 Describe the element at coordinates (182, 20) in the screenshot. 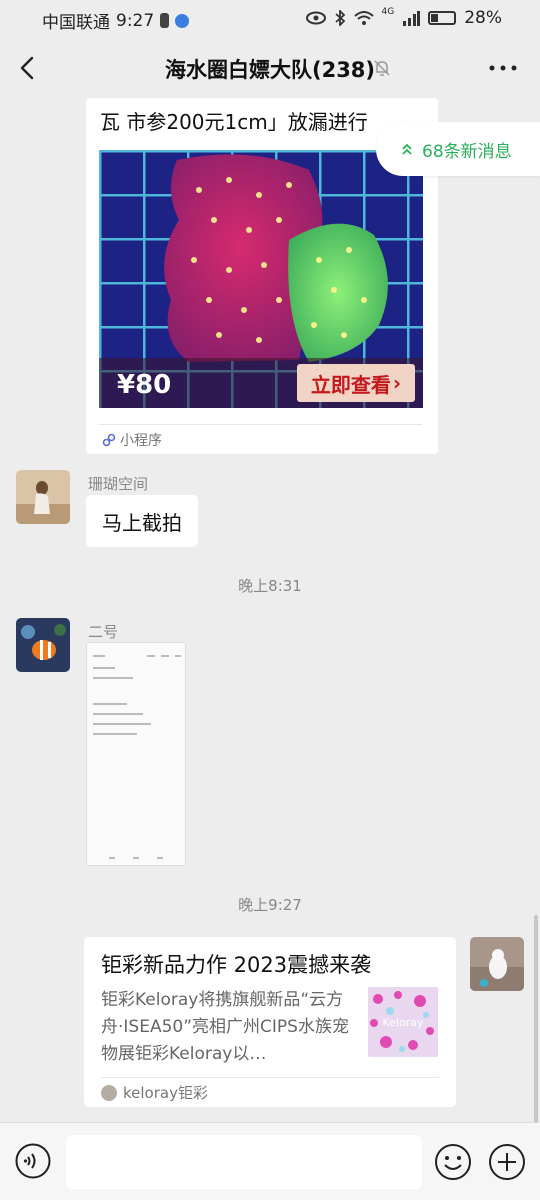

I see `app-notification-icon` at that location.